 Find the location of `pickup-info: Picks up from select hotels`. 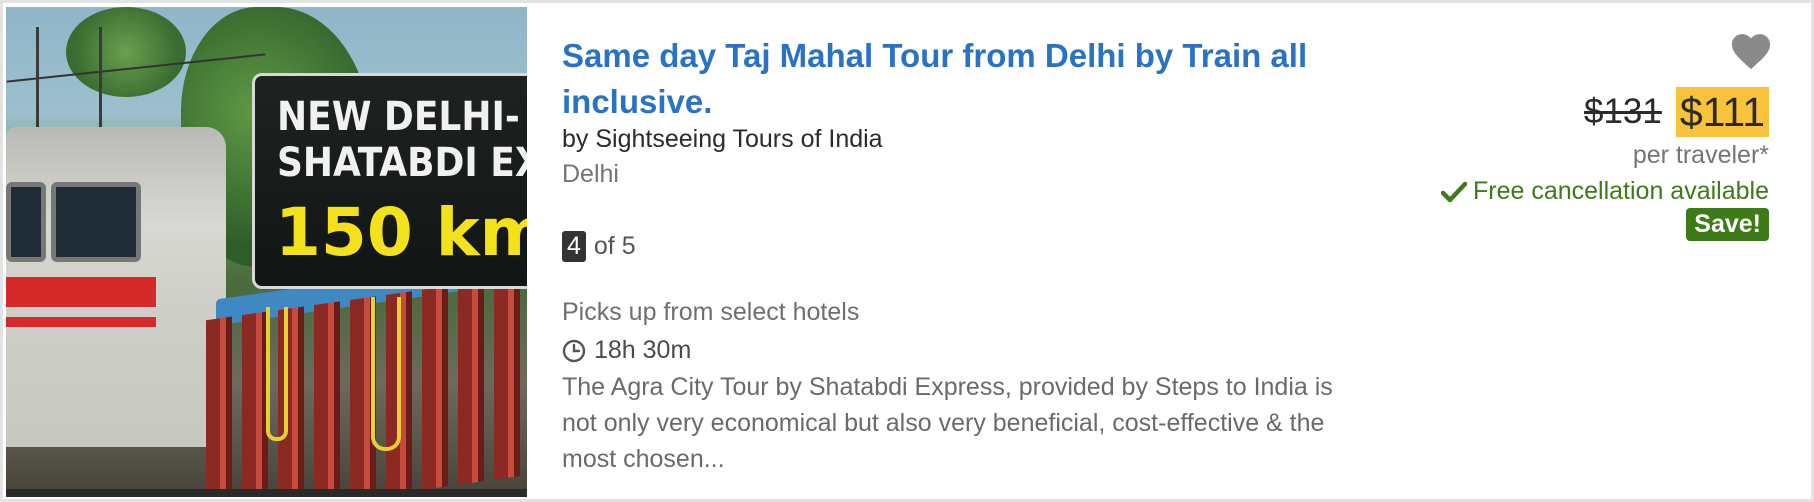

pickup-info: Picks up from select hotels is located at coordinates (711, 312).